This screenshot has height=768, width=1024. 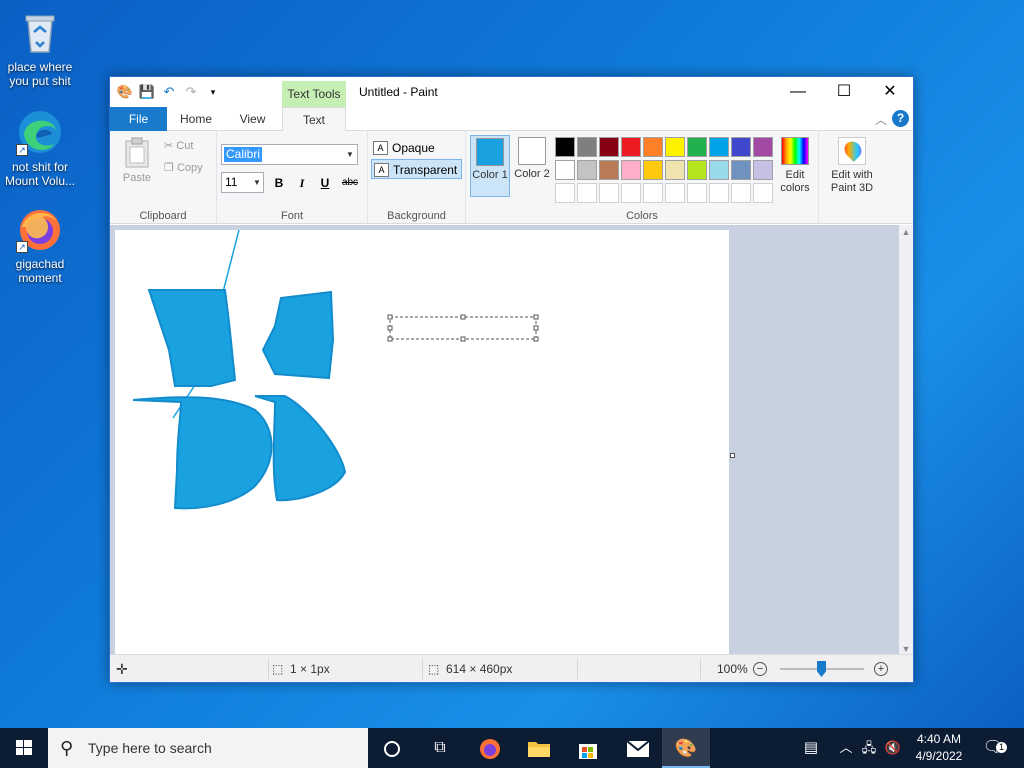 What do you see at coordinates (881, 669) in the screenshot?
I see `zoom-in-button: +` at bounding box center [881, 669].